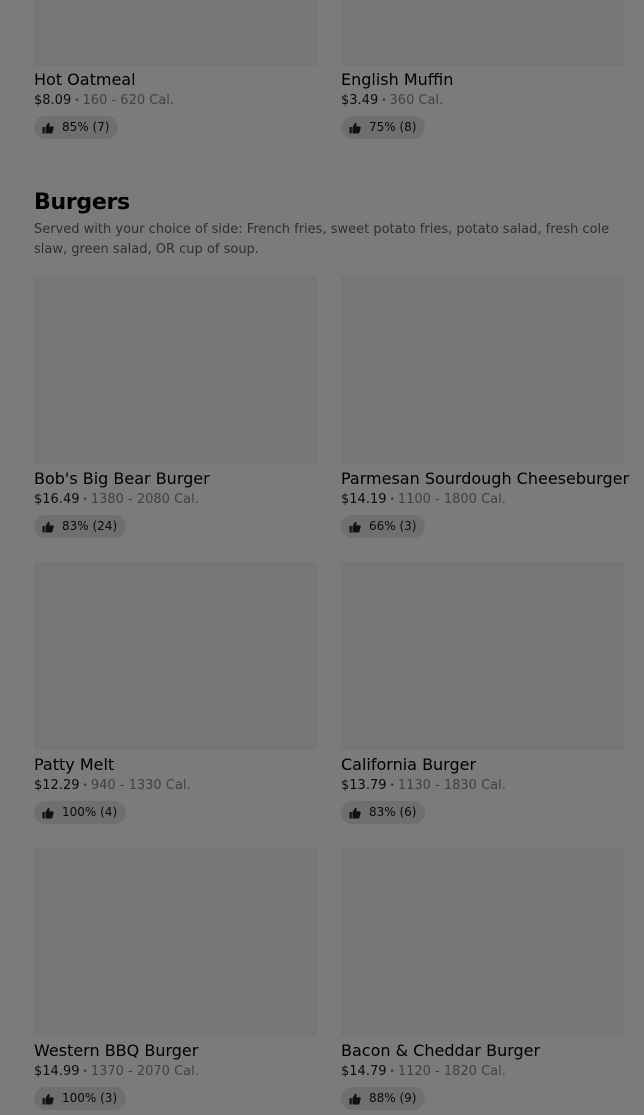  I want to click on item-calories: 1100 - 1800 Cal., so click(451, 499).